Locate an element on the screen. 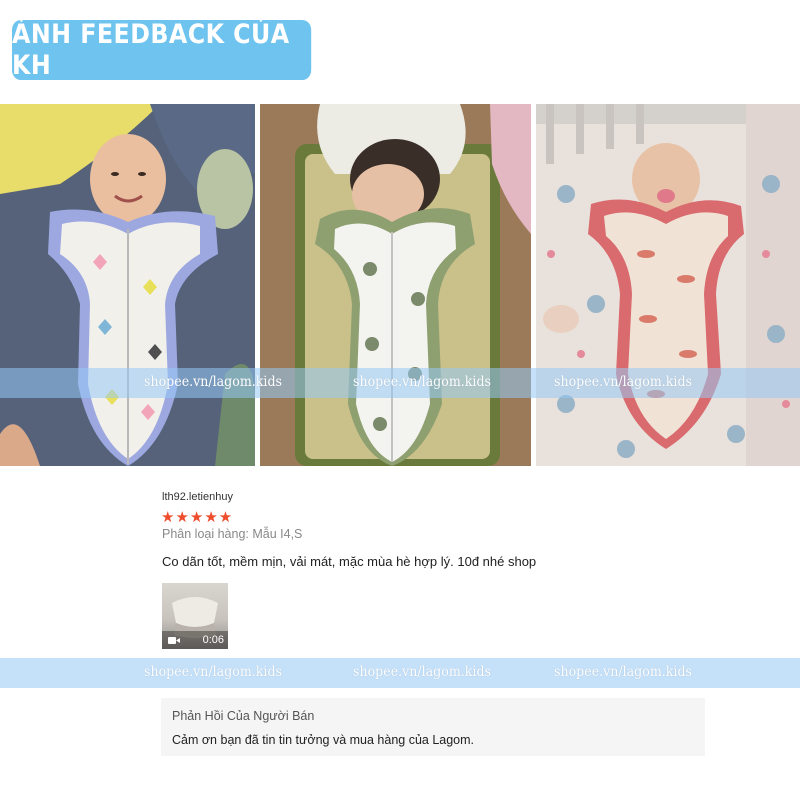  seller-reply-title: Phản Hồi Của Người Bán is located at coordinates (243, 716).